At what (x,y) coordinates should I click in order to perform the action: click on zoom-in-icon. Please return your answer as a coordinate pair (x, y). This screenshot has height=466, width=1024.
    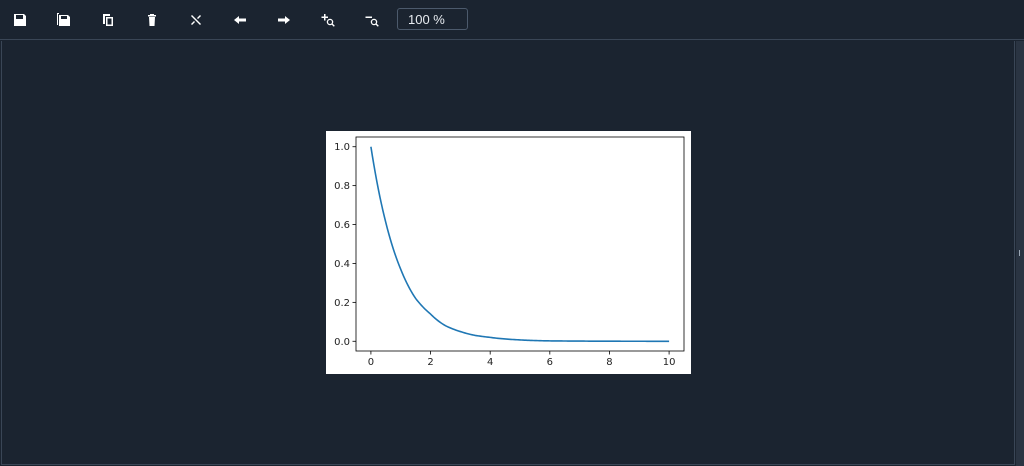
    Looking at the image, I should click on (328, 20).